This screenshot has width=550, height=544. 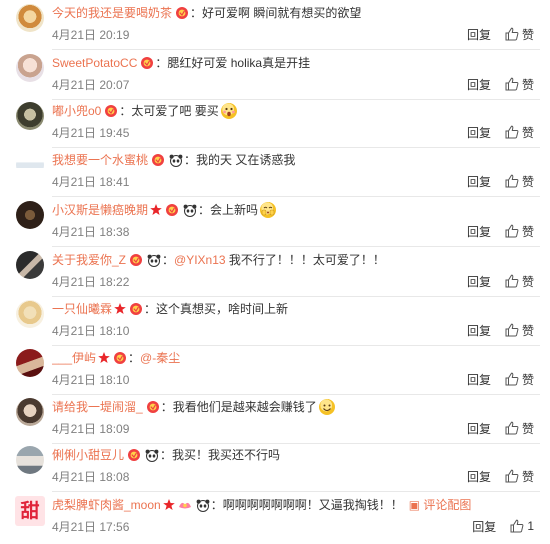 What do you see at coordinates (244, 407) in the screenshot?
I see `comment-text: 我看他们是越来越会赚钱了` at bounding box center [244, 407].